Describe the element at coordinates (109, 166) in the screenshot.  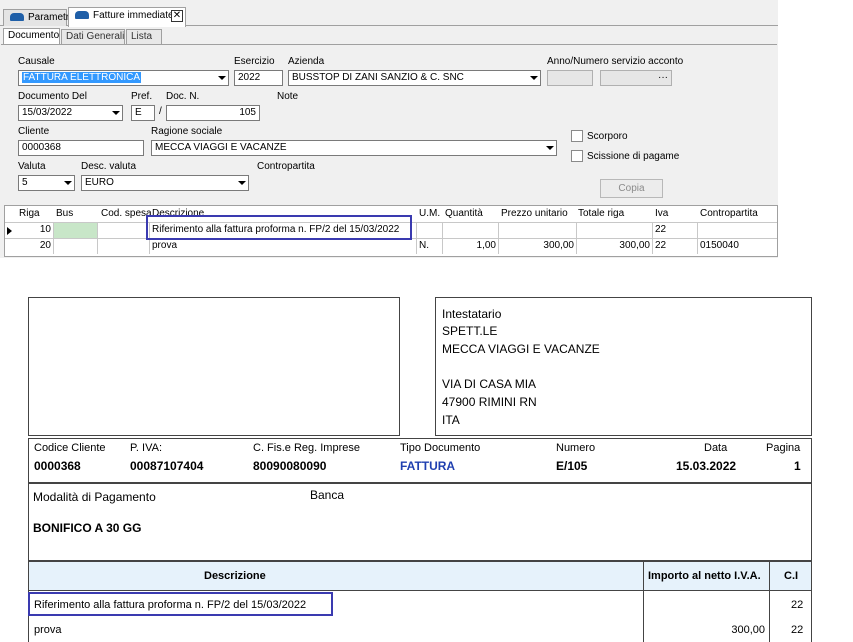
I see `desc-valuta-label: Desc. valuta` at that location.